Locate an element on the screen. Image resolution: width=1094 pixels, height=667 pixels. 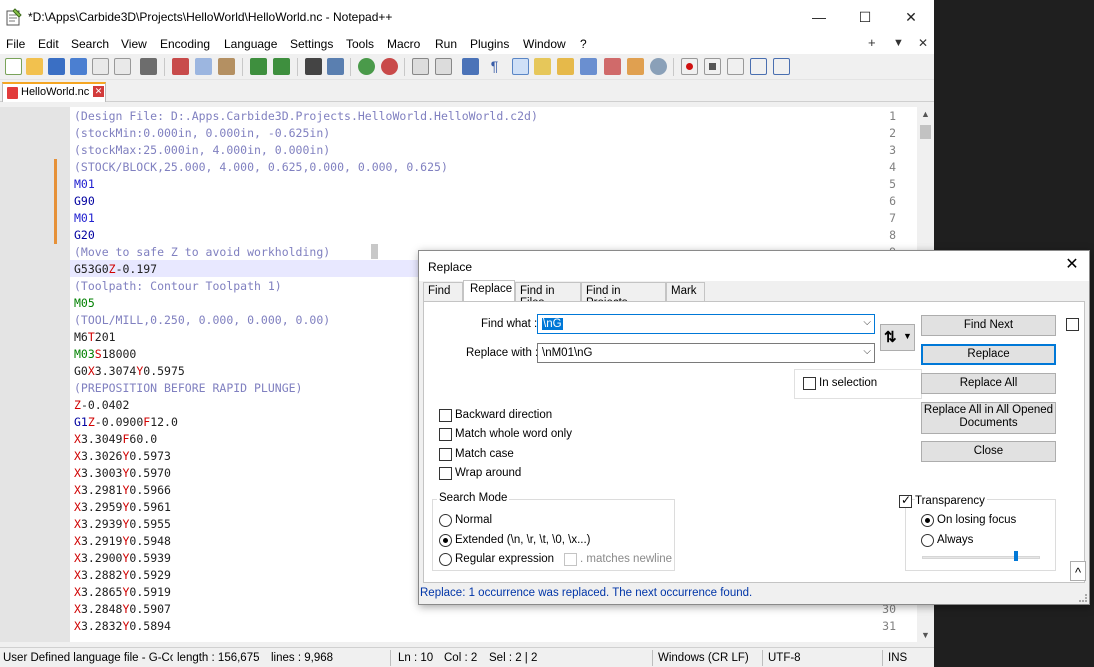
menu-tools: Tools is located at coordinates (360, 44).